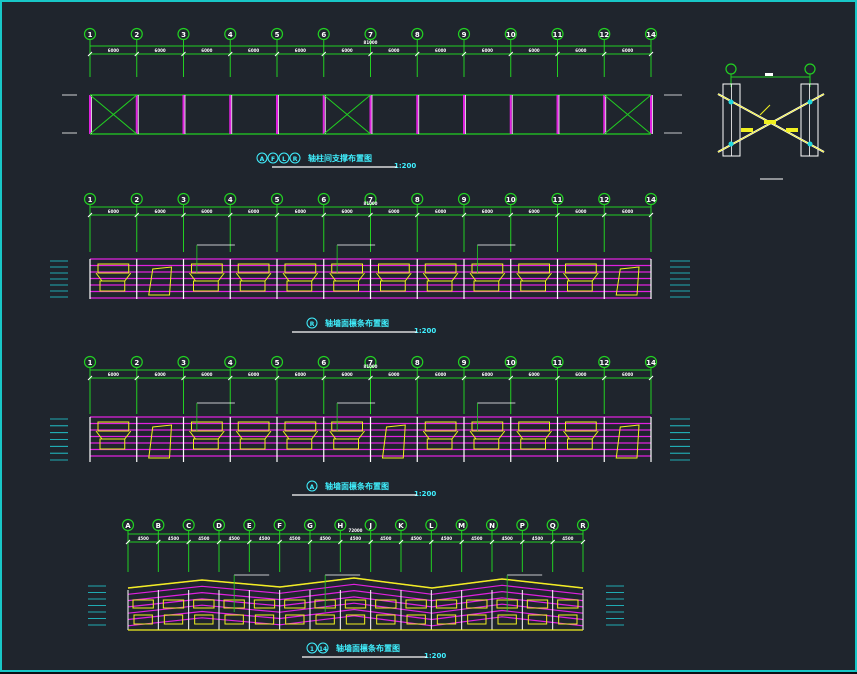  Describe the element at coordinates (370, 526) in the screenshot. I see `axis-label: J` at that location.